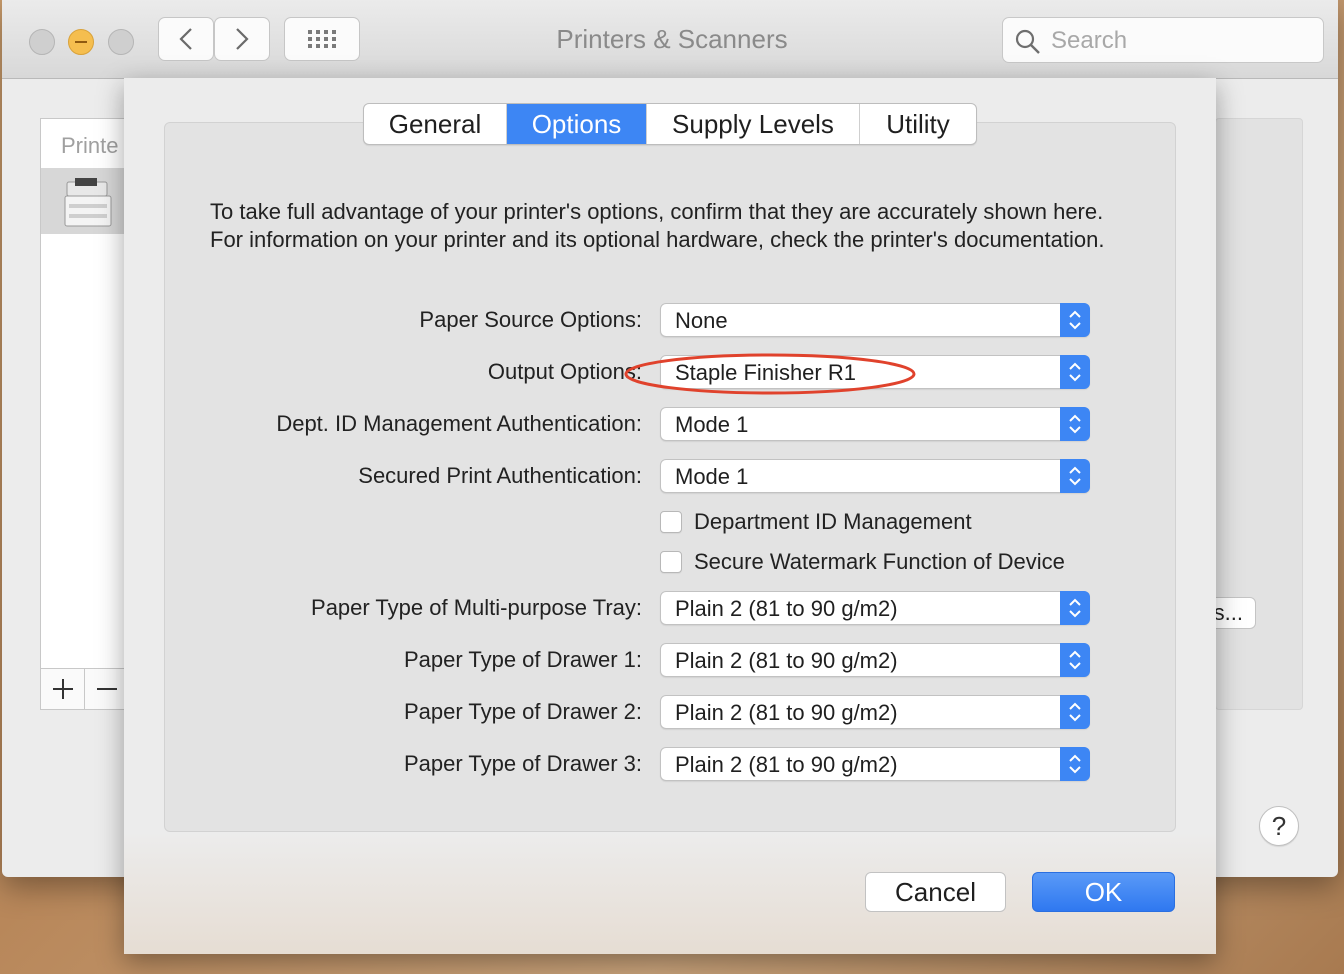  I want to click on show-all-button, so click(322, 39).